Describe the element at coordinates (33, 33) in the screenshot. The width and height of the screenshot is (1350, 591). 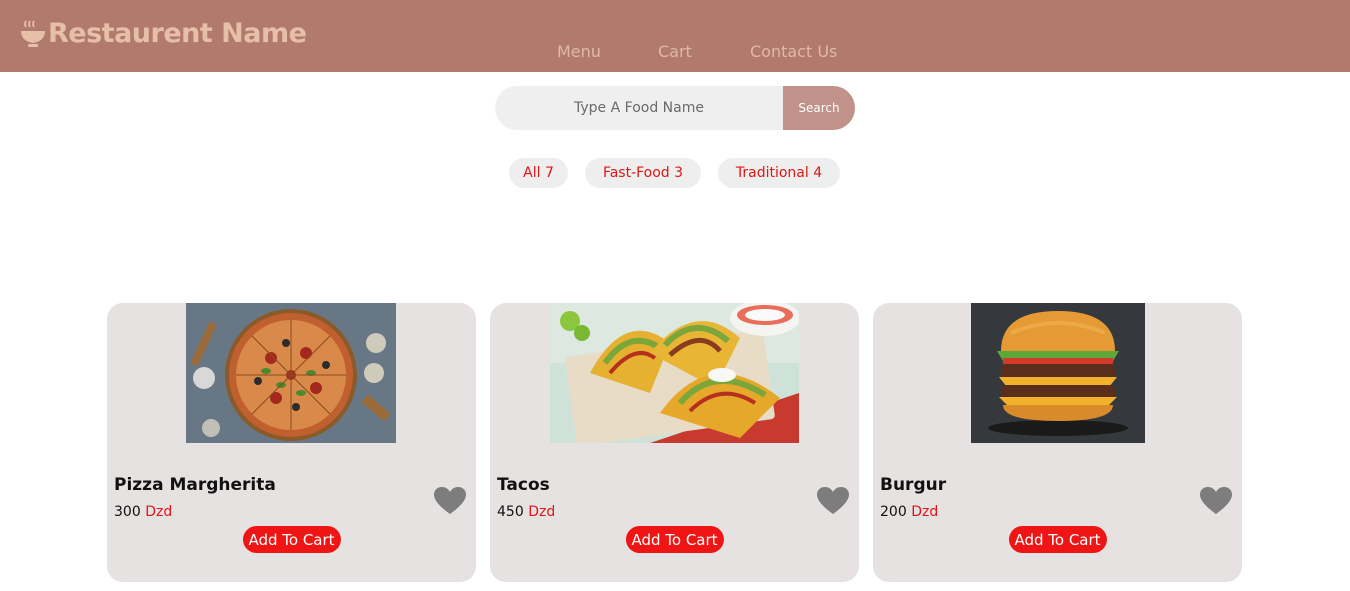
I see `bowl-icon` at that location.